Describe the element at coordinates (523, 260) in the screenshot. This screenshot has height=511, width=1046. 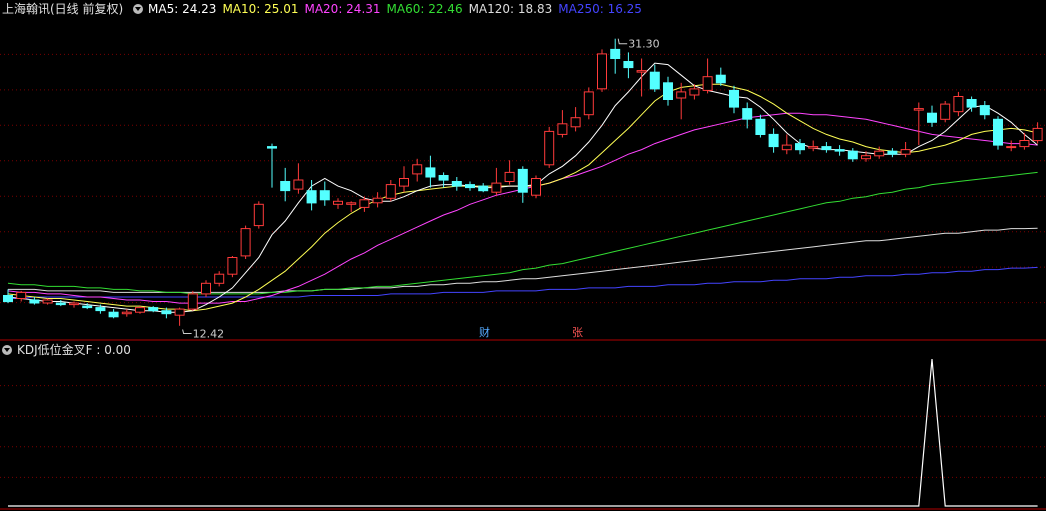
I see `ma-line-ma120` at that location.